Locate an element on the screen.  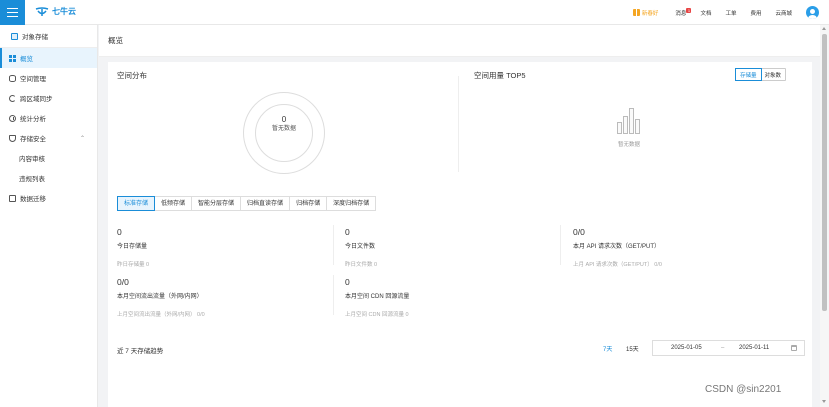
shield-icon is located at coordinates (12, 138).